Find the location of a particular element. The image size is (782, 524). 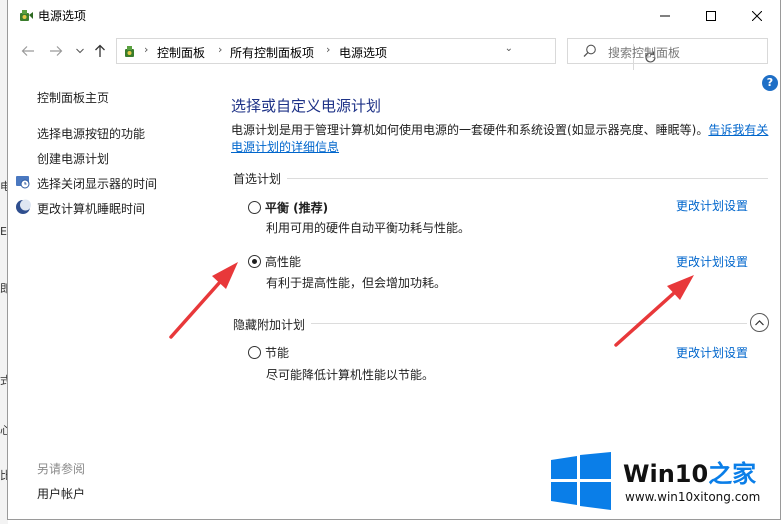

up-arrow-icon is located at coordinates (100, 50).